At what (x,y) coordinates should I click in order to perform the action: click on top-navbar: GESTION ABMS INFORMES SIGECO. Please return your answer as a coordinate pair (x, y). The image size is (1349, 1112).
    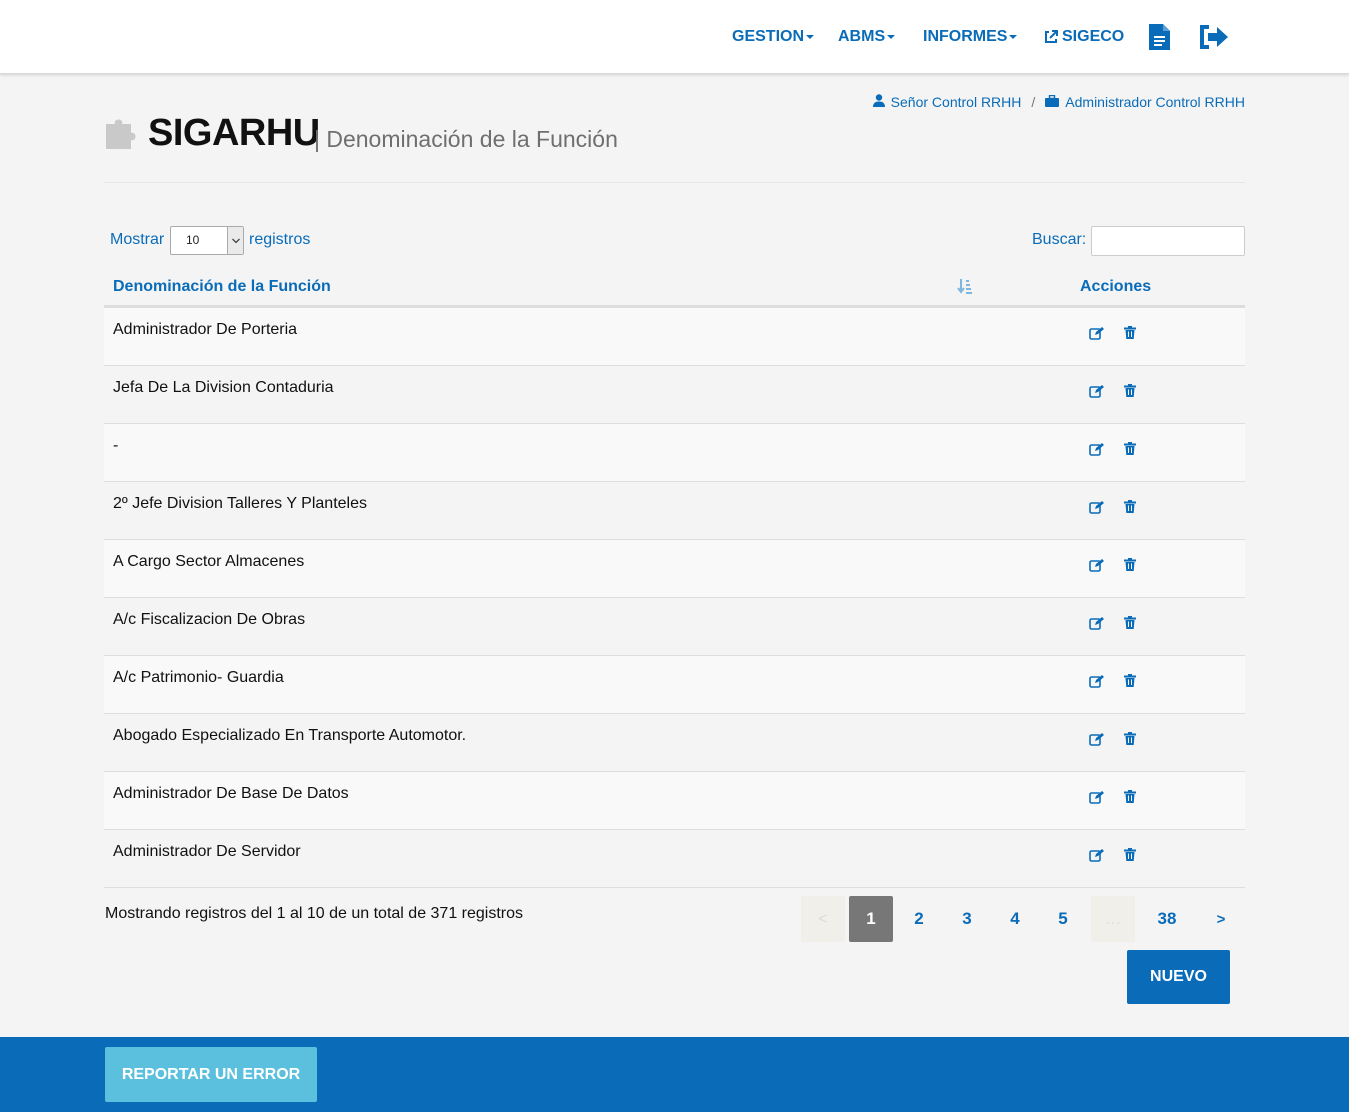
    Looking at the image, I should click on (674, 37).